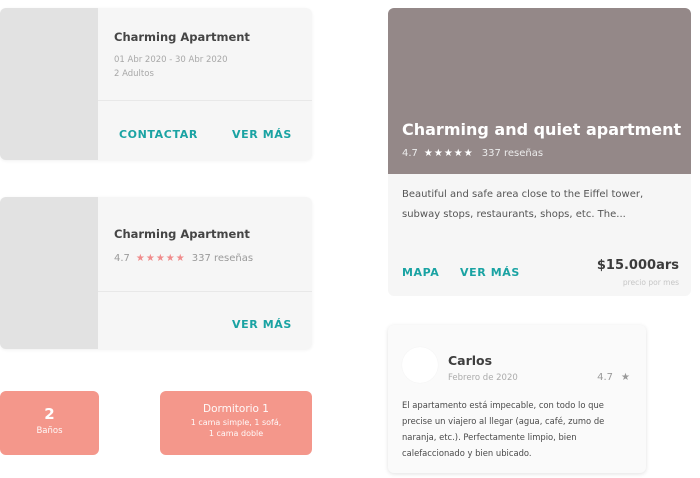  I want to click on bedroom-title: Dormitorio 1, so click(235, 409).